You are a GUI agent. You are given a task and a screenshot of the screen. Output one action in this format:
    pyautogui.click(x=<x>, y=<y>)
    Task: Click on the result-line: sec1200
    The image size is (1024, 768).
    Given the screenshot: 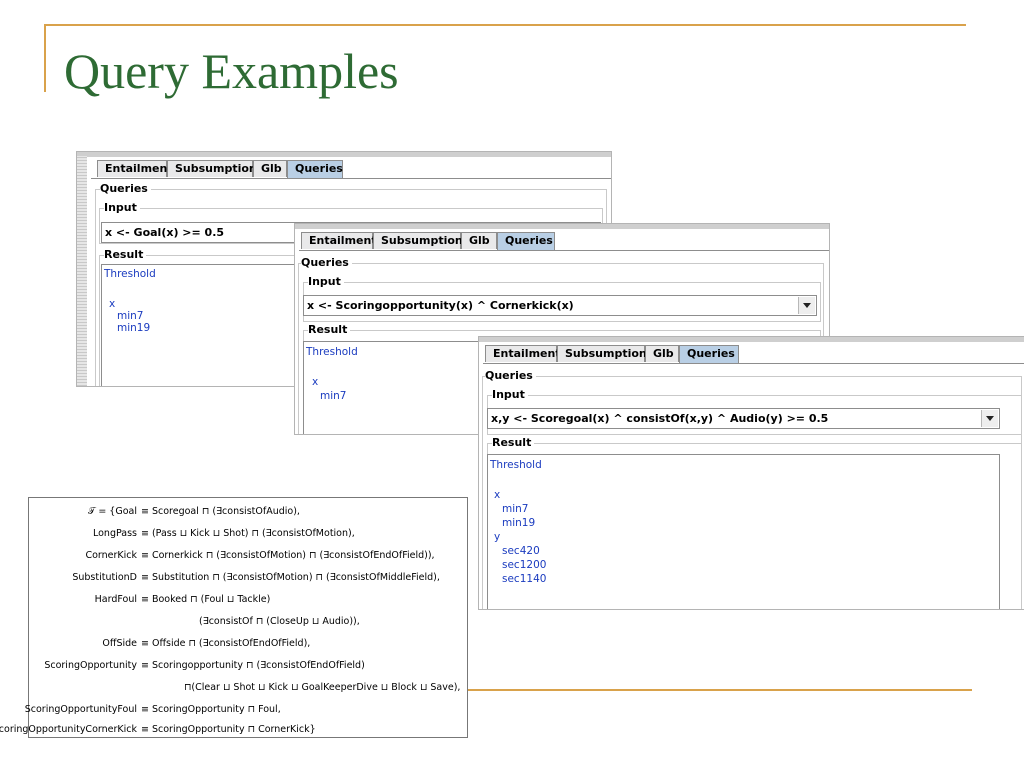 What is the action you would take?
    pyautogui.click(x=524, y=565)
    